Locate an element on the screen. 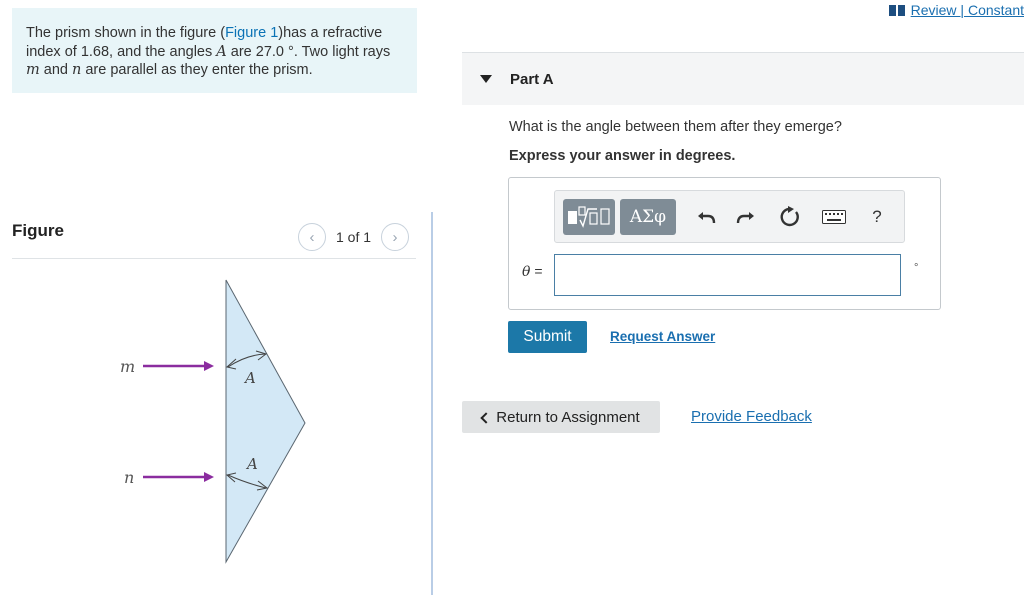 This screenshot has height=595, width=1024. answer-area: ΑΣφ ? θ = ° is located at coordinates (724, 243).